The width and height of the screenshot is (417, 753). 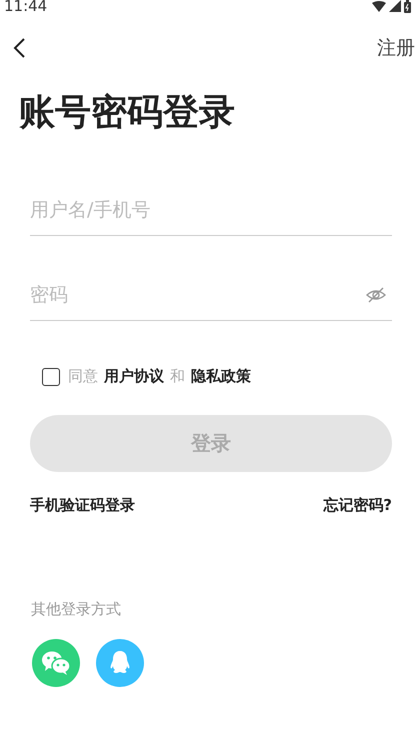 I want to click on forgot-password-link: 忘记密码?, so click(x=357, y=505).